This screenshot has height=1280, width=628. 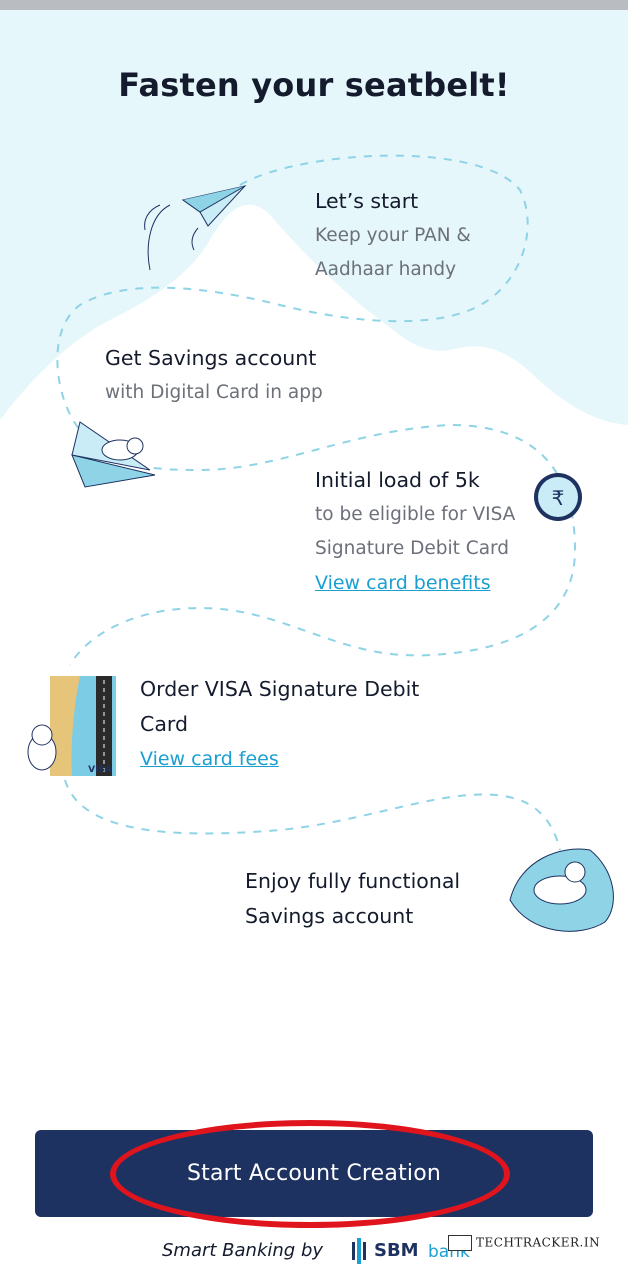 What do you see at coordinates (412, 548) in the screenshot?
I see `step-subtext: Signature Debit Card` at bounding box center [412, 548].